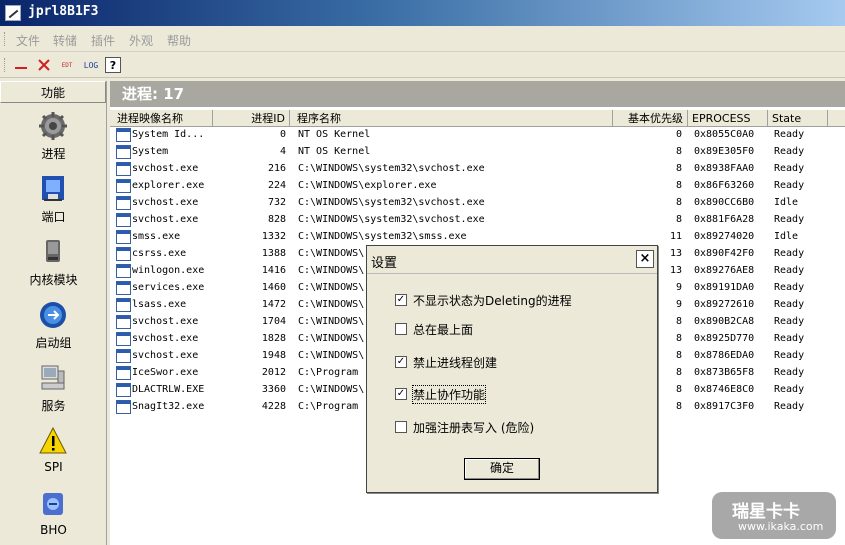 This screenshot has width=845, height=545. Describe the element at coordinates (53, 251) in the screenshot. I see `disk-icon` at that location.